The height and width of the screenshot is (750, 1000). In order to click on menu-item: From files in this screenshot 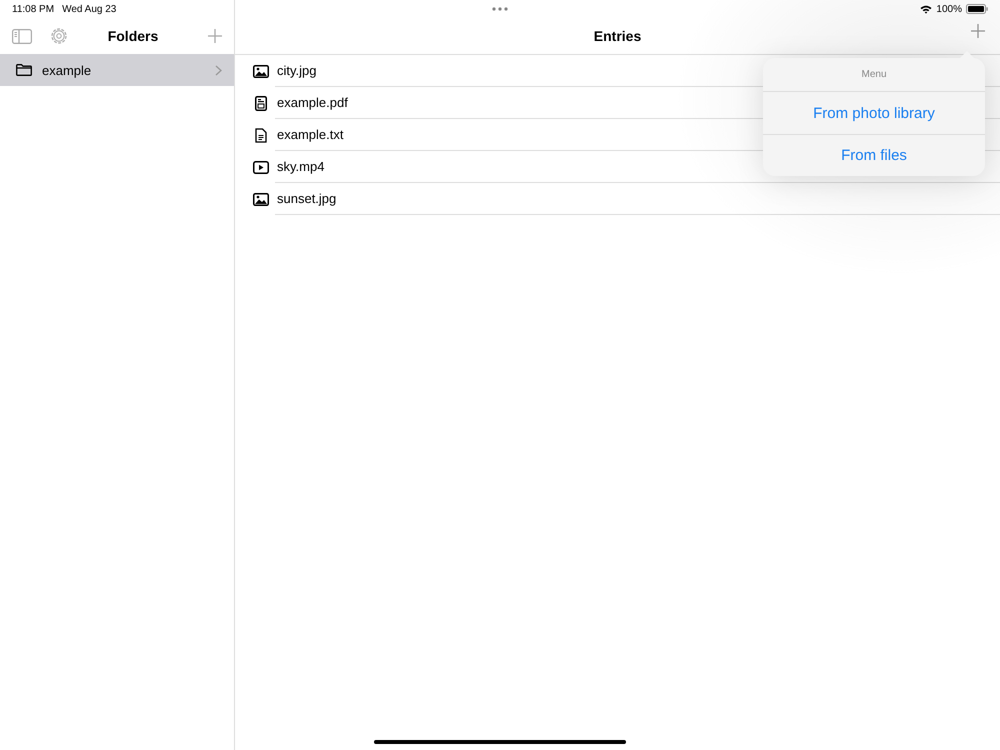, I will do `click(874, 155)`.